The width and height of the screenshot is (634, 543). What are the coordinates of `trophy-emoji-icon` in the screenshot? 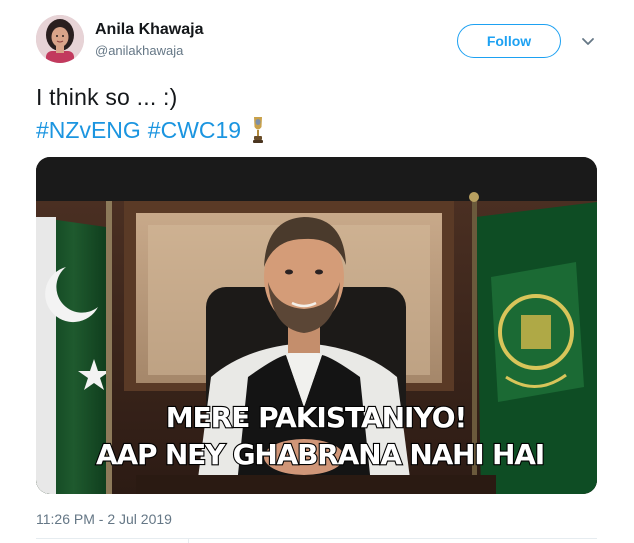 It's located at (258, 130).